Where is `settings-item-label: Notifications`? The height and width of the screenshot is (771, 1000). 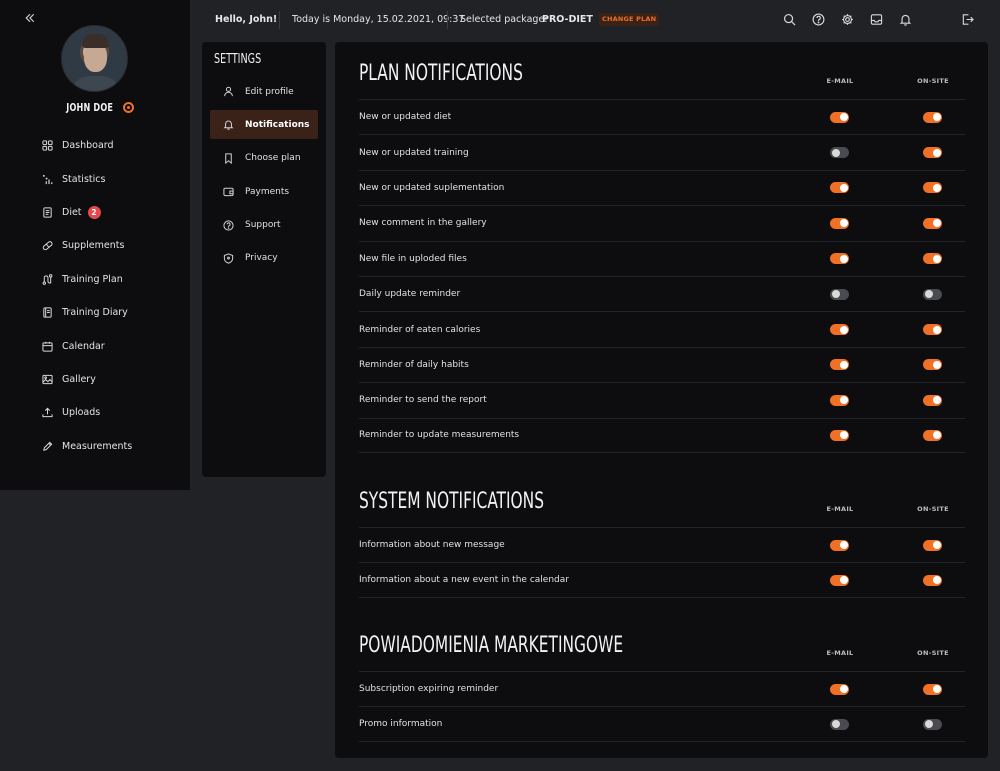
settings-item-label: Notifications is located at coordinates (277, 124).